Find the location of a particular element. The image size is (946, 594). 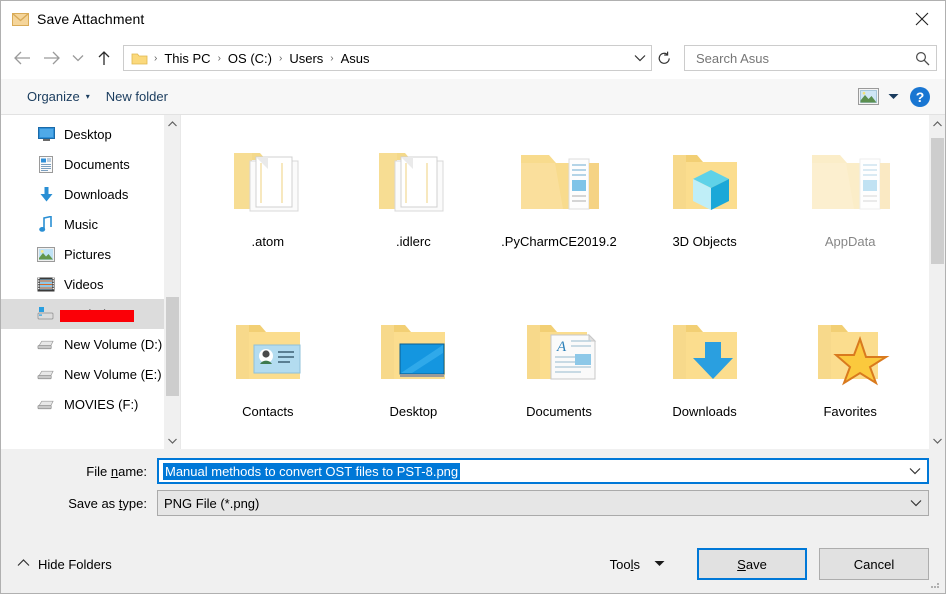

close-icon is located at coordinates (922, 19).